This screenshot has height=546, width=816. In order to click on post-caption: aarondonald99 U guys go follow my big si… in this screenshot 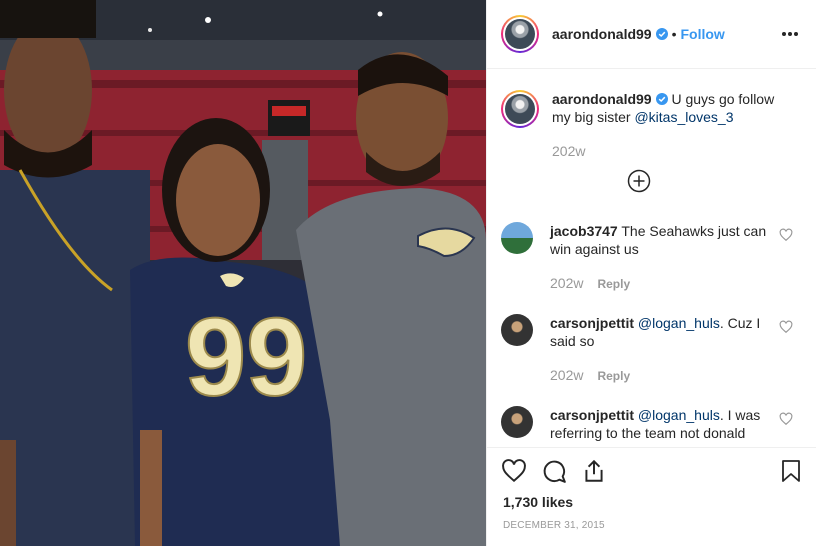, I will do `click(651, 115)`.